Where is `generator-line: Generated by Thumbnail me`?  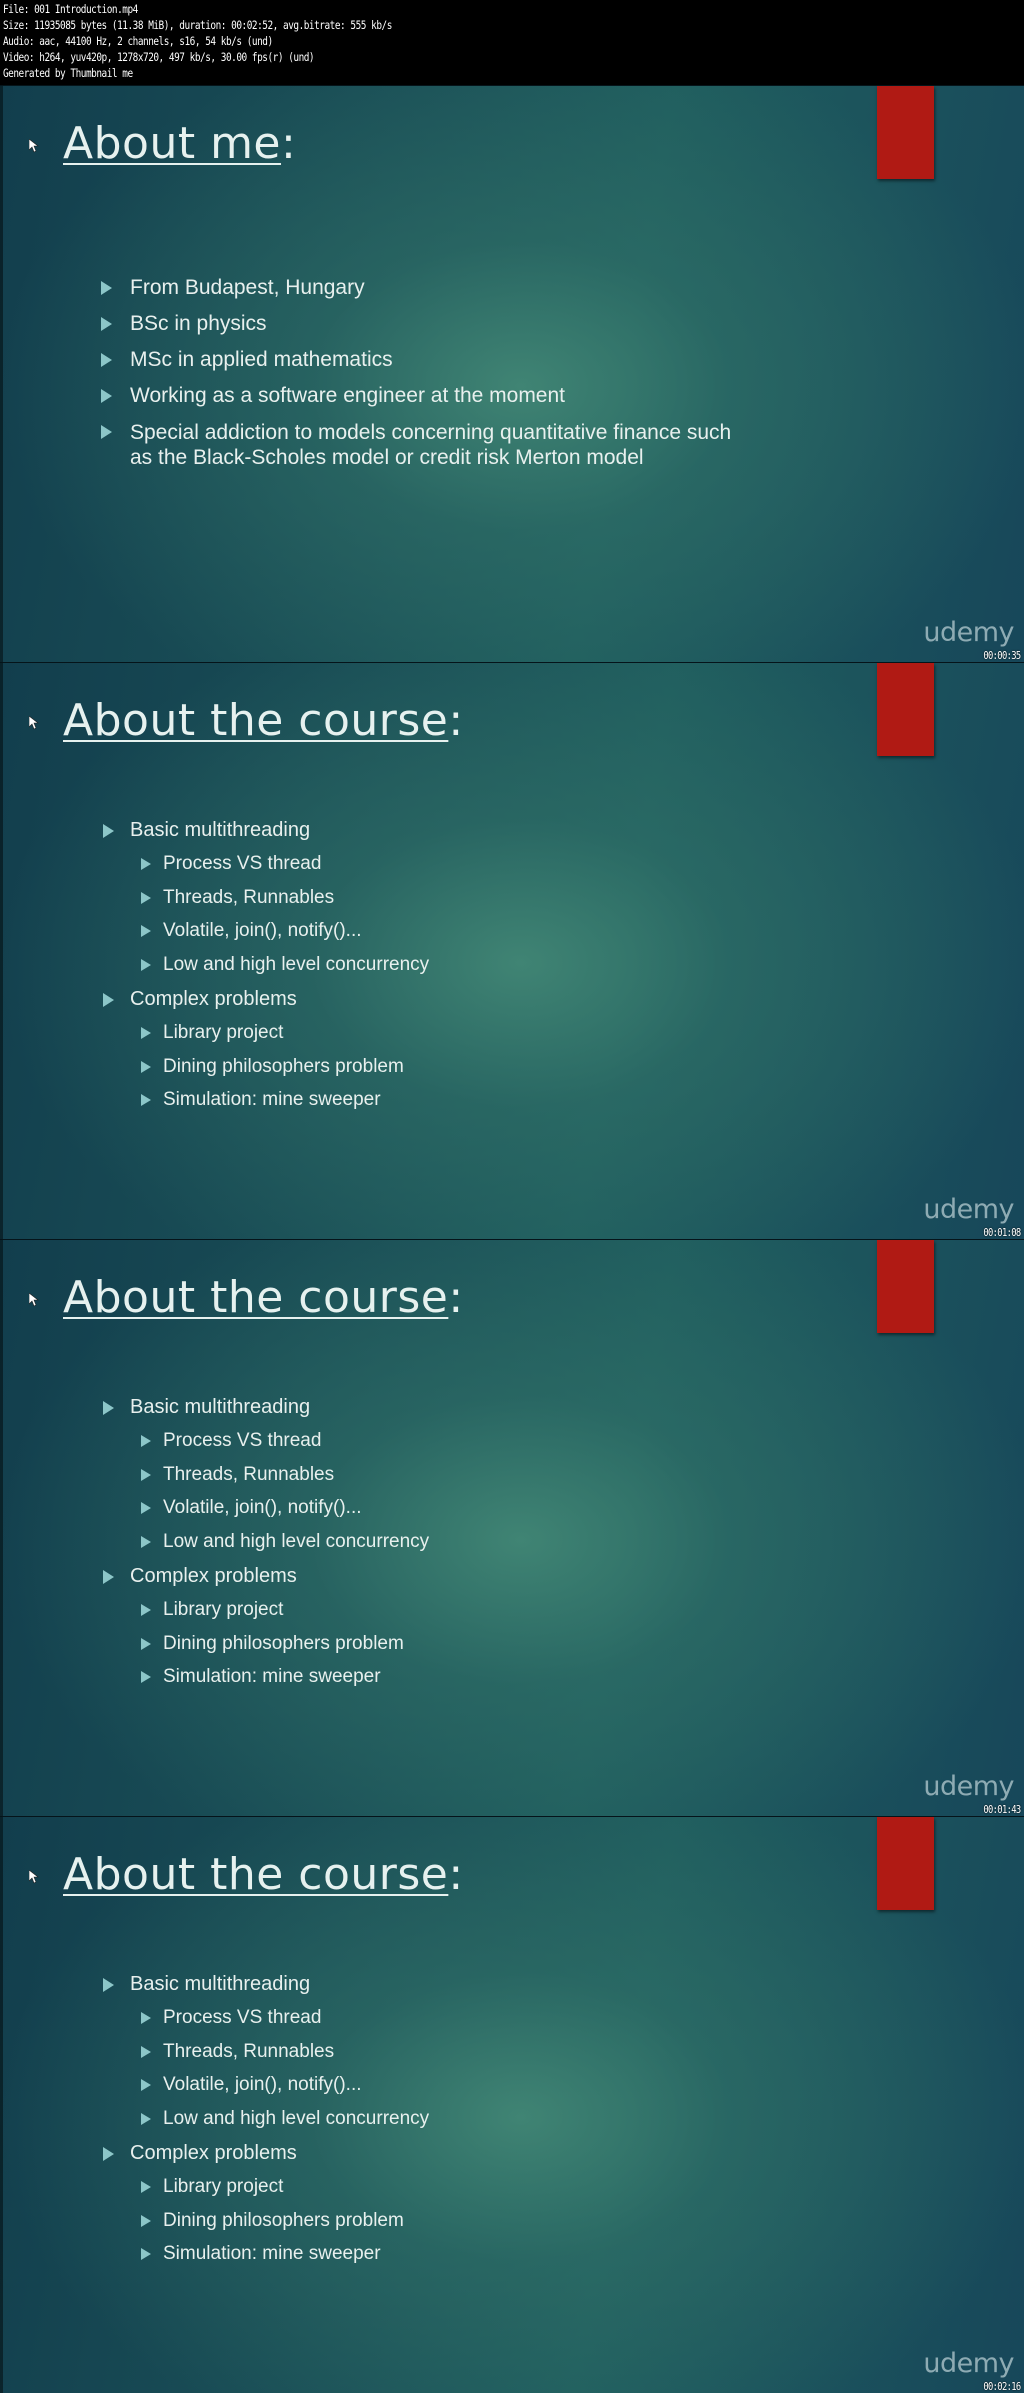 generator-line: Generated by Thumbnail me is located at coordinates (68, 73).